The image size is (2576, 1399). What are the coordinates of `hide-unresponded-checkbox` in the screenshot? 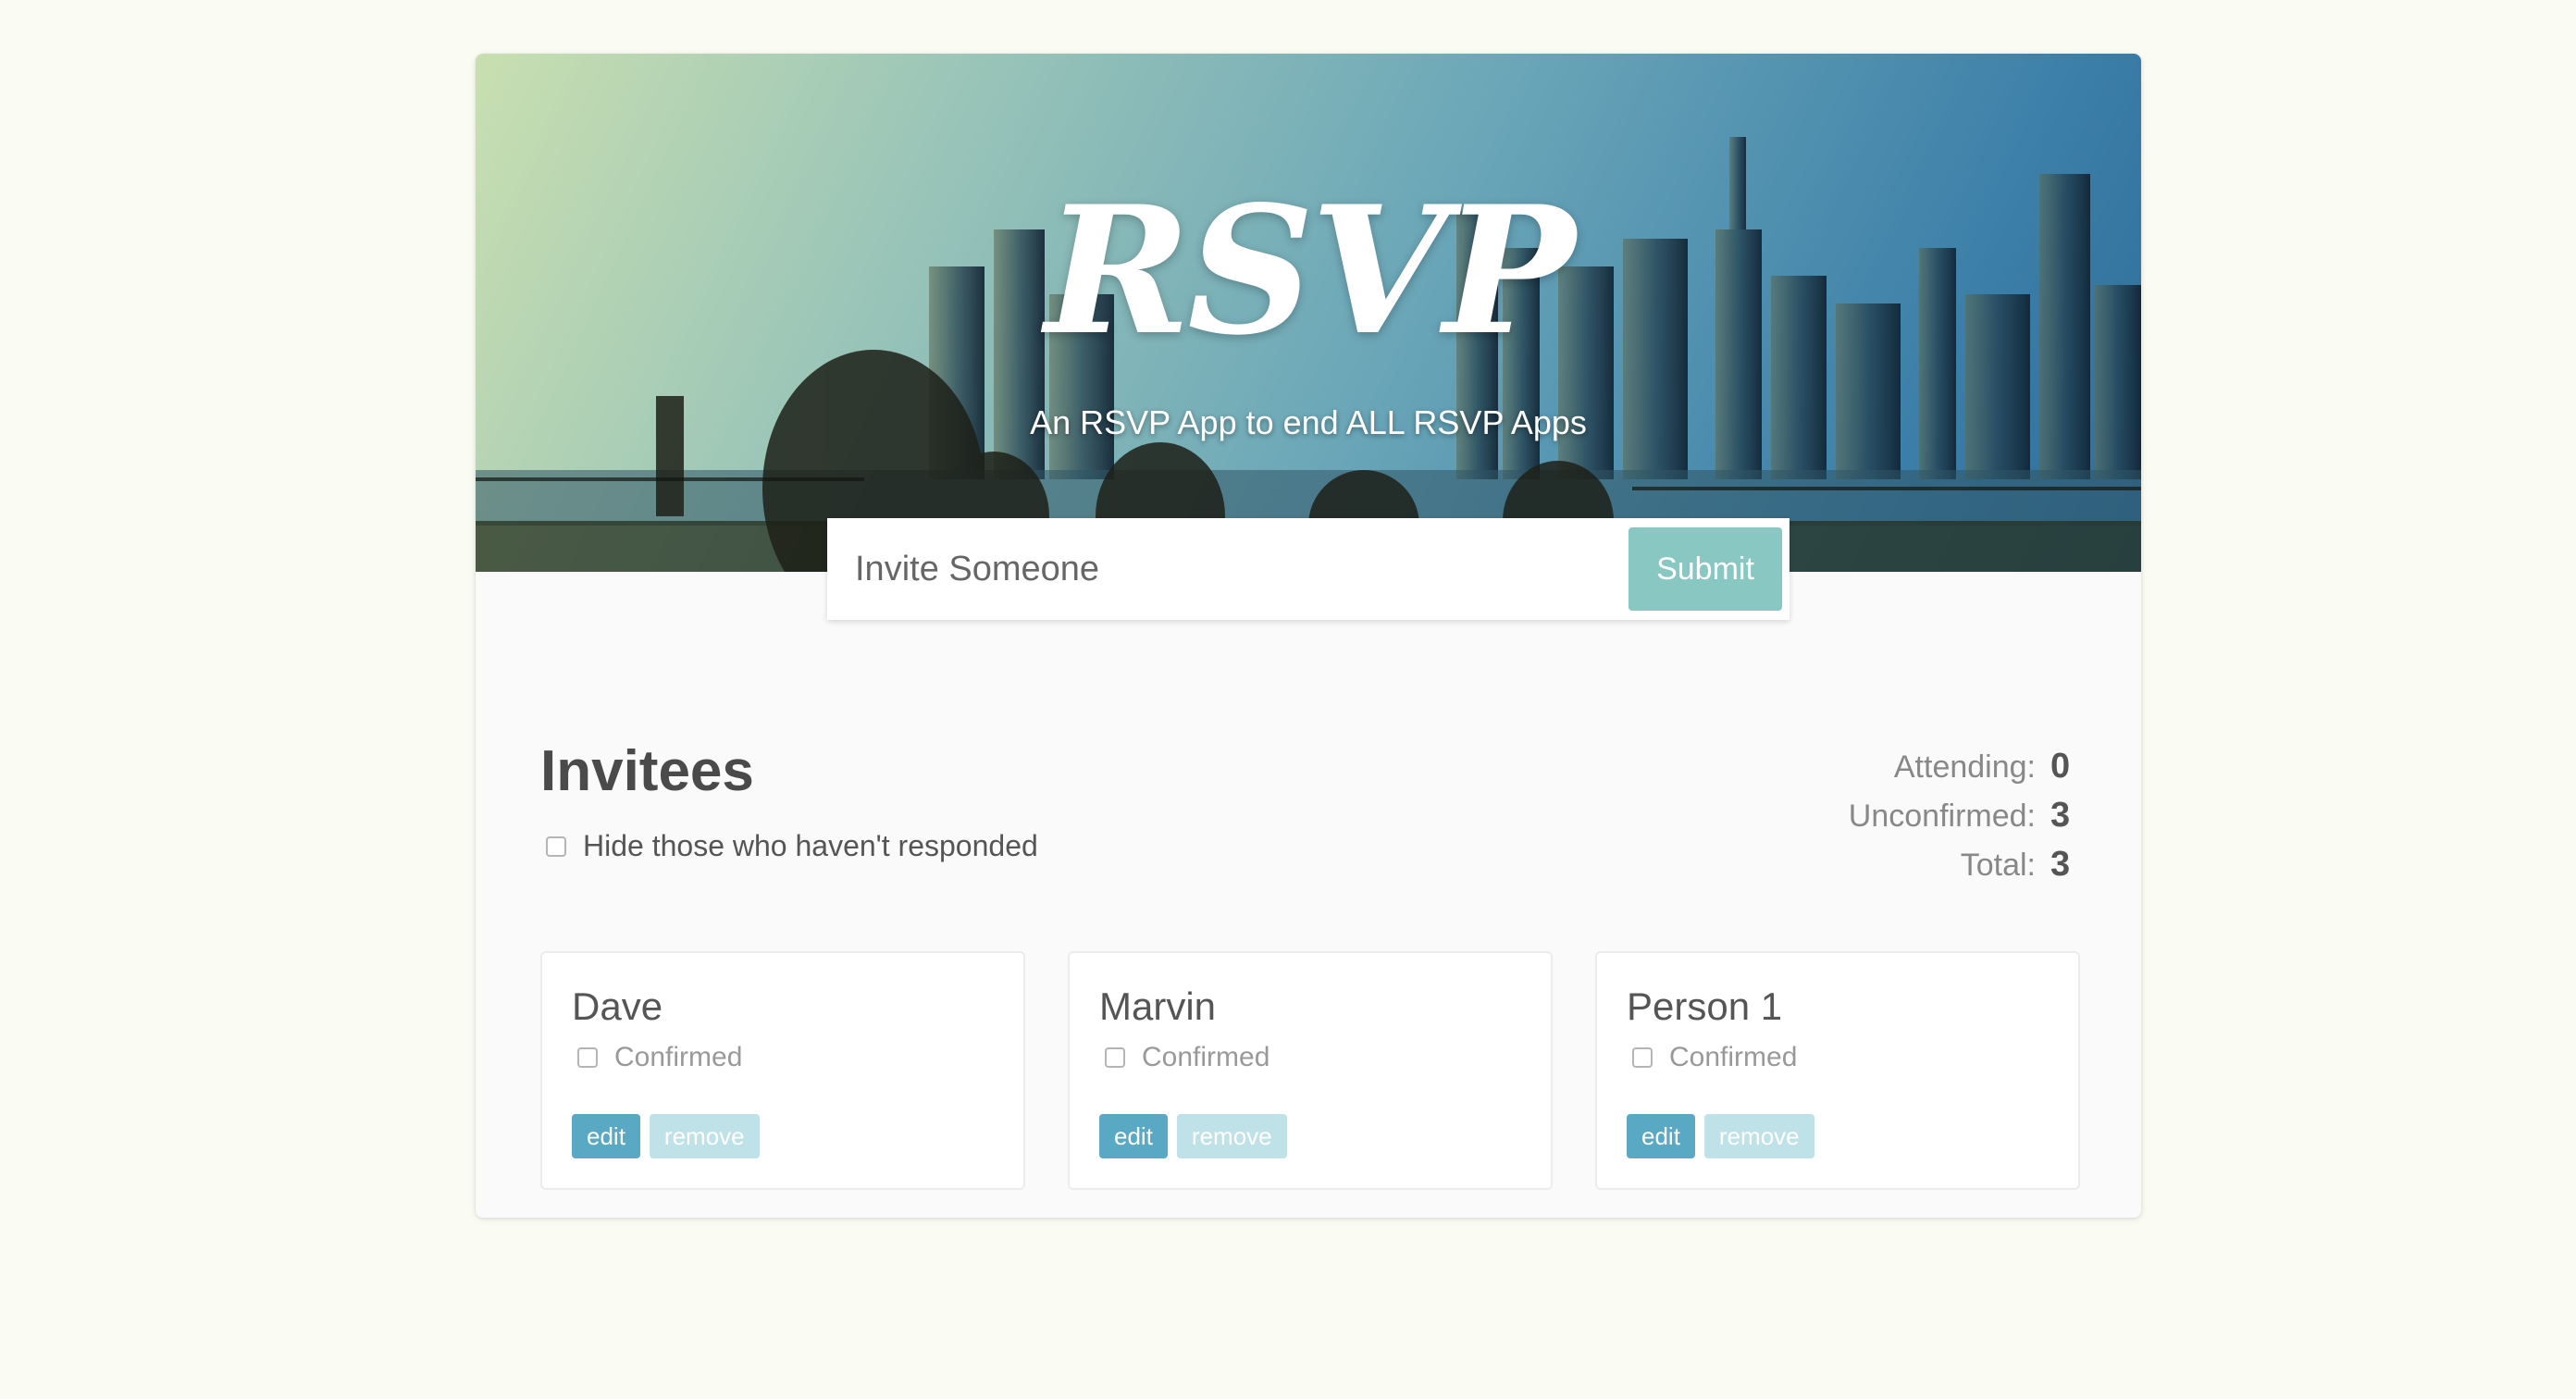 It's located at (556, 846).